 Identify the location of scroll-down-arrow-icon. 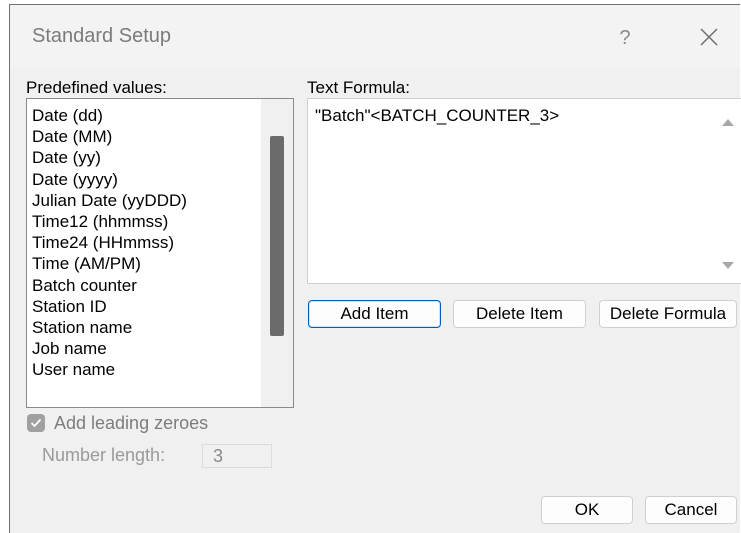
(728, 265).